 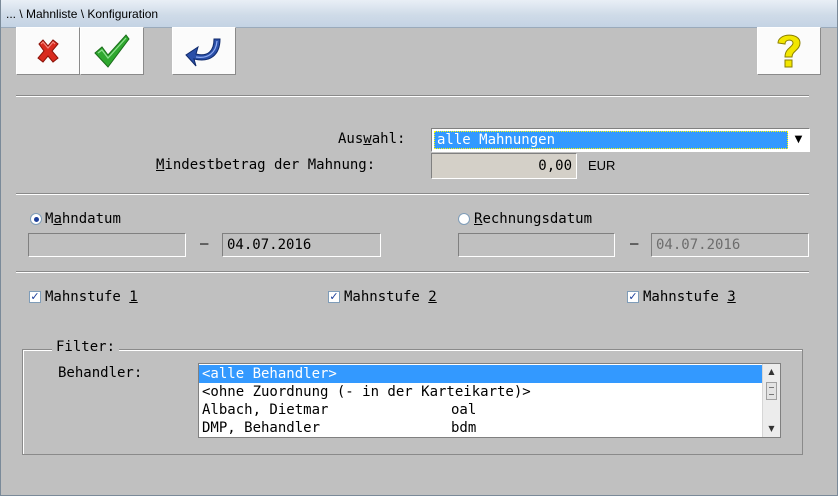 I want to click on list-item: DMP, Behandler bdm, so click(x=480, y=428).